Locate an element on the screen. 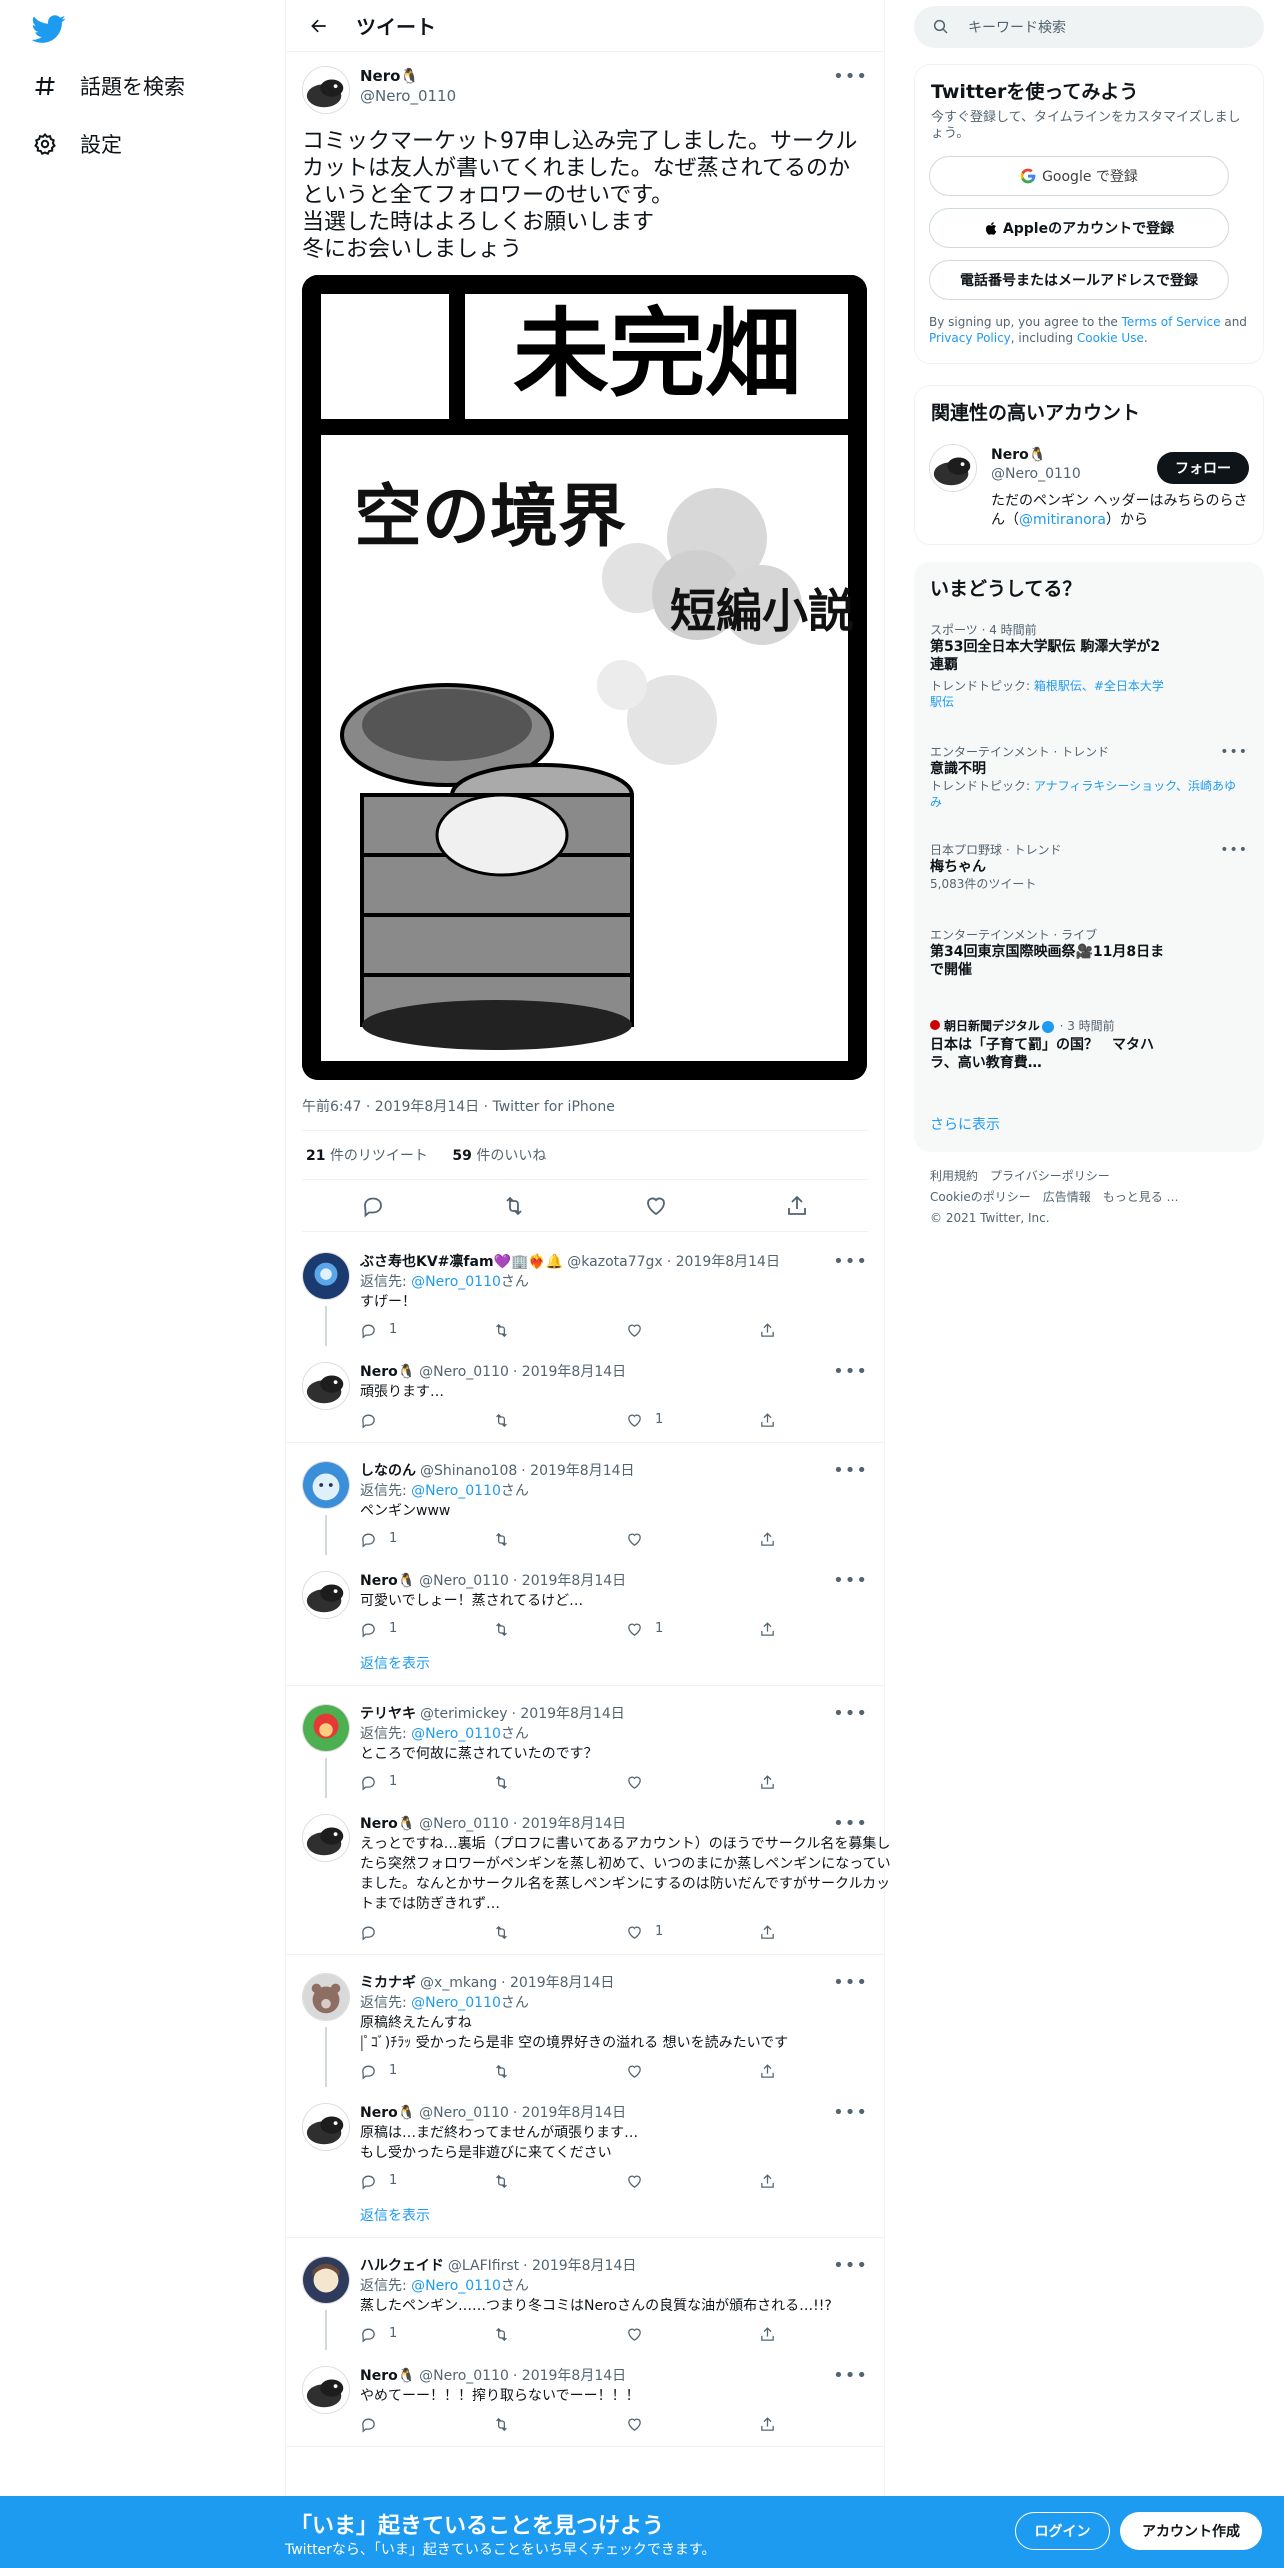 The width and height of the screenshot is (1284, 2568). cookie-link: Cookie Use is located at coordinates (1110, 338).